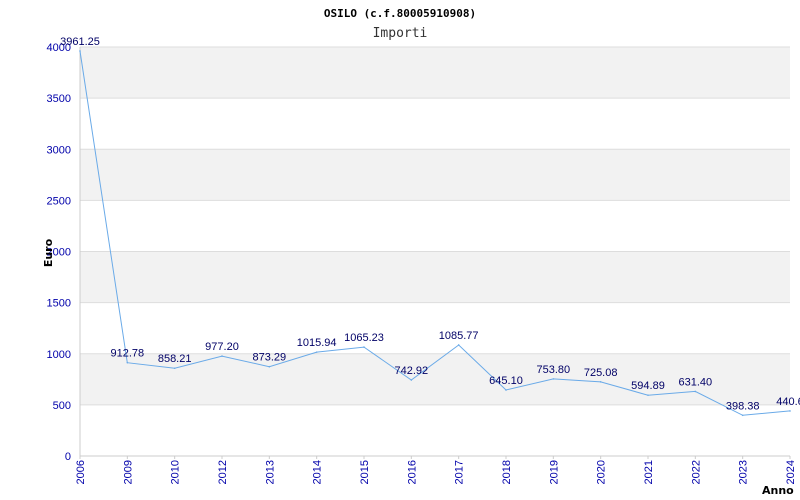 The width and height of the screenshot is (800, 500). Describe the element at coordinates (364, 338) in the screenshot. I see `data-label: 1065.23` at that location.